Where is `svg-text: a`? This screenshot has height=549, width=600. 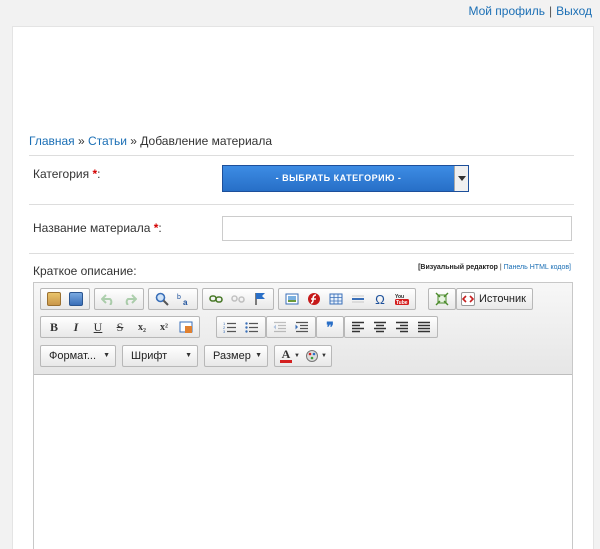
svg-text: a is located at coordinates (185, 302).